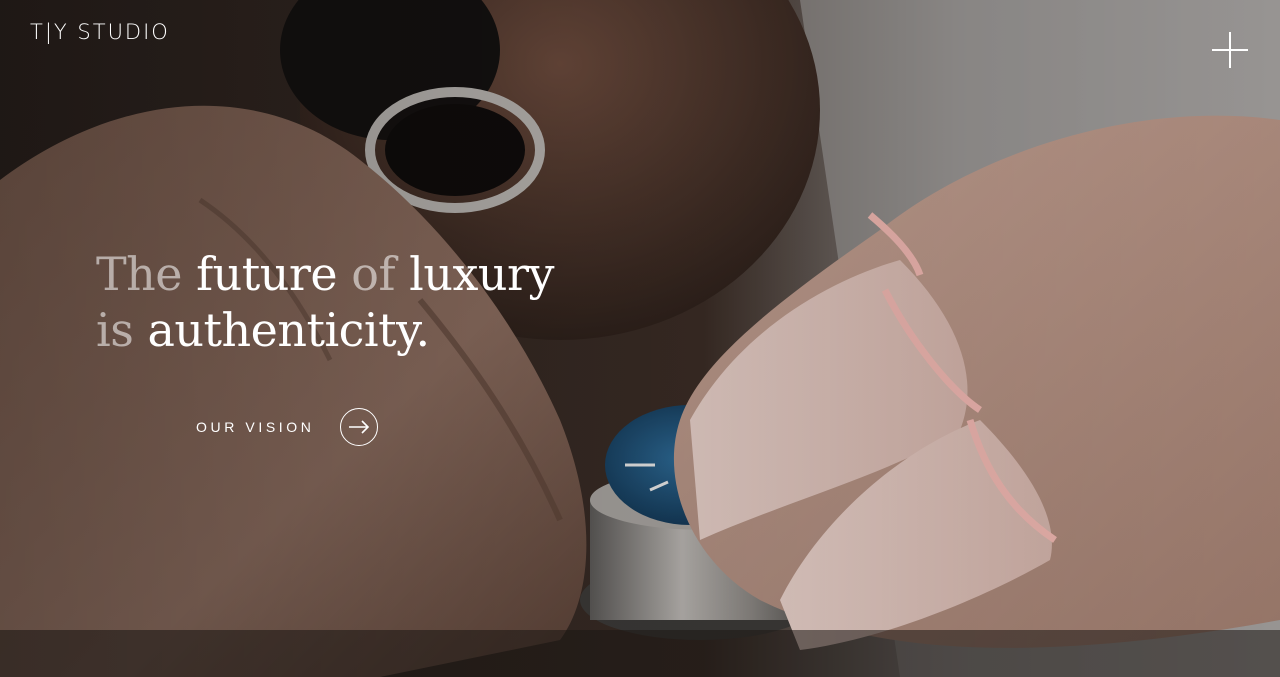 This screenshot has width=1280, height=677. I want to click on headline-word: of, so click(373, 274).